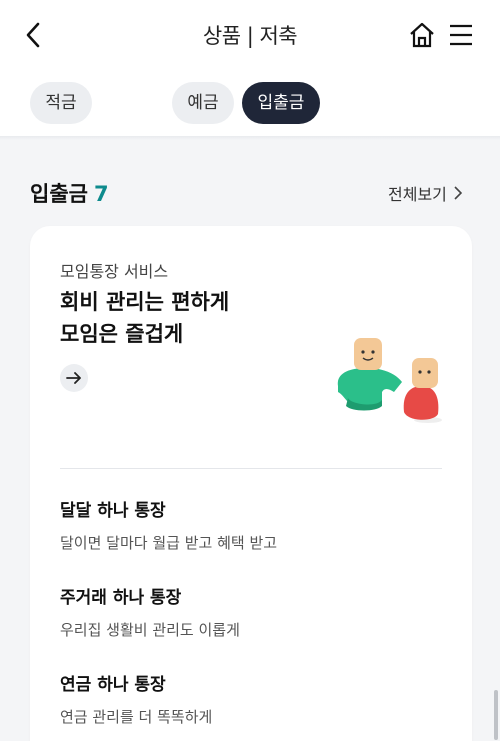  What do you see at coordinates (144, 318) in the screenshot?
I see `promo-title: 회비 관리는 편하게 모임은 즐겁게` at bounding box center [144, 318].